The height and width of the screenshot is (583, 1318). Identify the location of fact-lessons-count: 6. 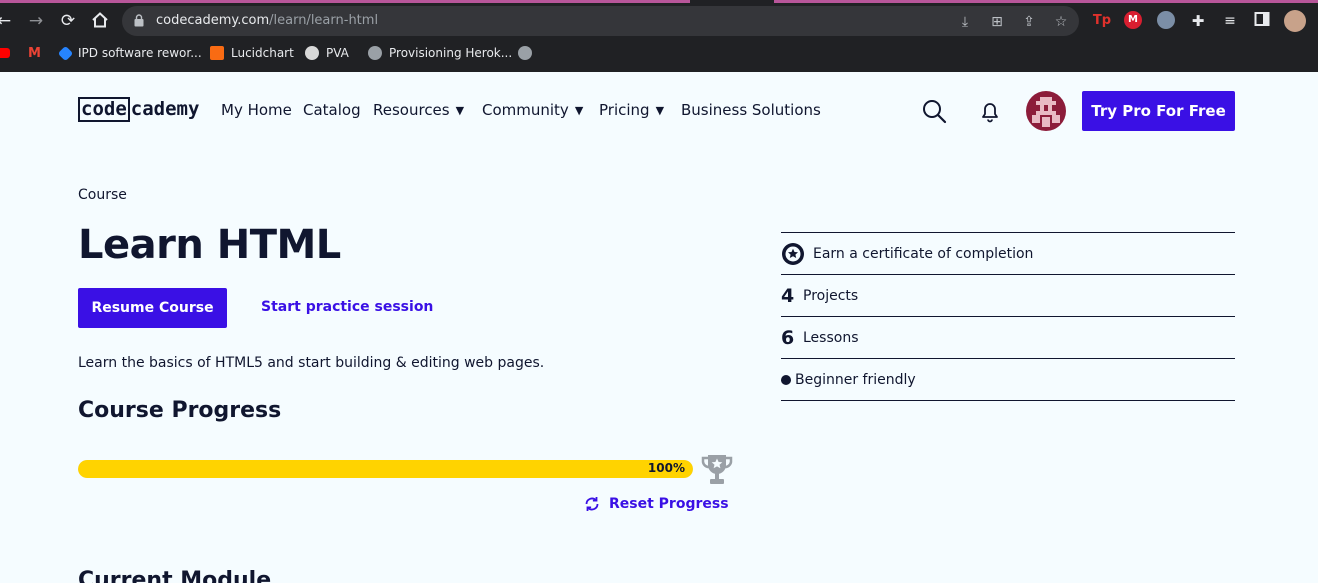
(788, 337).